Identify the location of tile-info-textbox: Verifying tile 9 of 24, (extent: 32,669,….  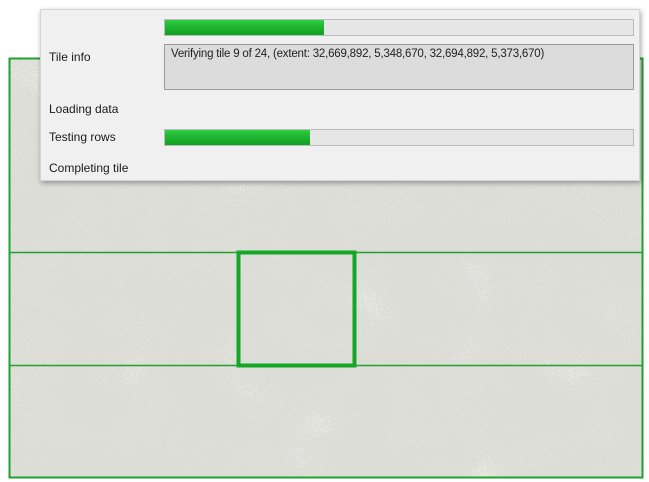
(399, 67).